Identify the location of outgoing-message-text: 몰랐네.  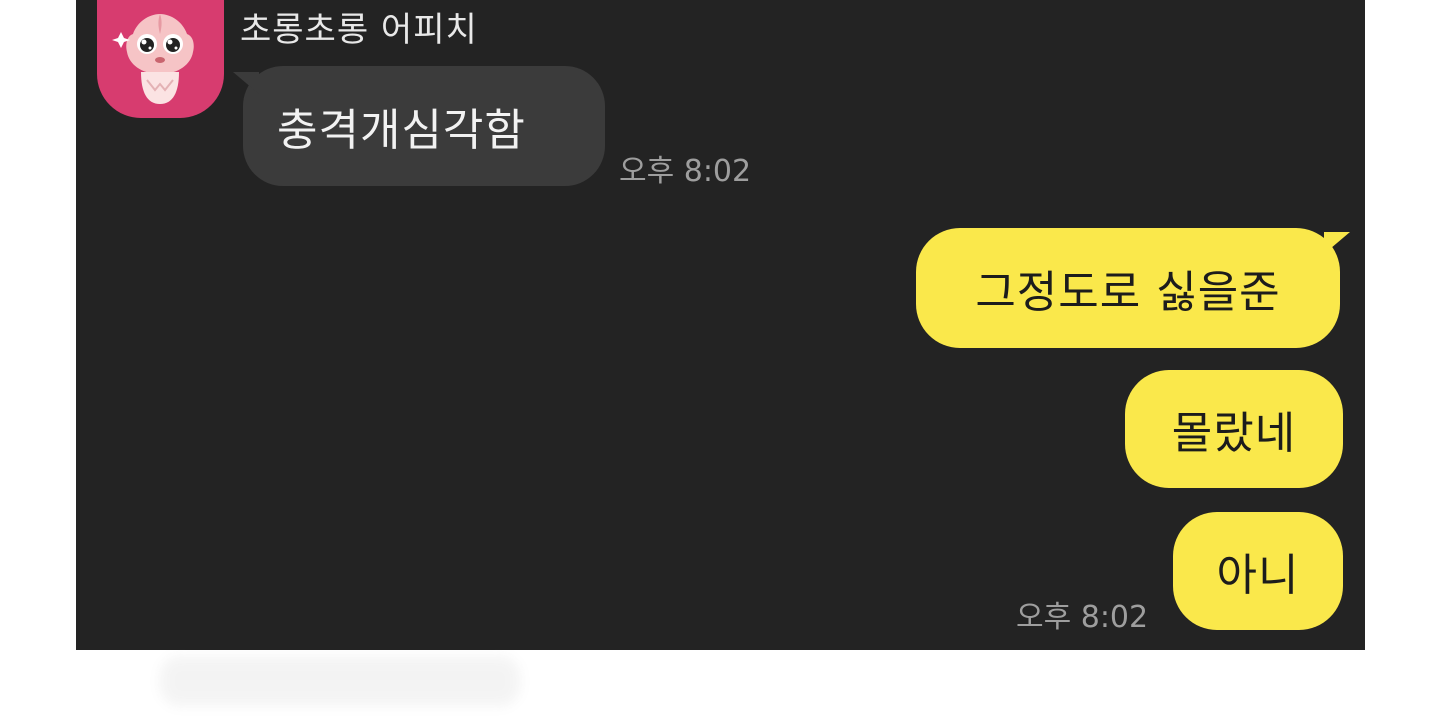
(1234, 433).